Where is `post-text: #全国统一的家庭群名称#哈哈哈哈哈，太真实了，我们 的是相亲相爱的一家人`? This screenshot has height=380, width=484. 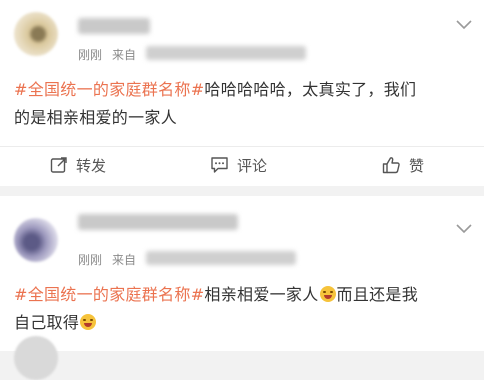
post-text: #全国统一的家庭群名称#哈哈哈哈哈，太真实了，我们 的是相亲相爱的一家人 is located at coordinates (242, 104).